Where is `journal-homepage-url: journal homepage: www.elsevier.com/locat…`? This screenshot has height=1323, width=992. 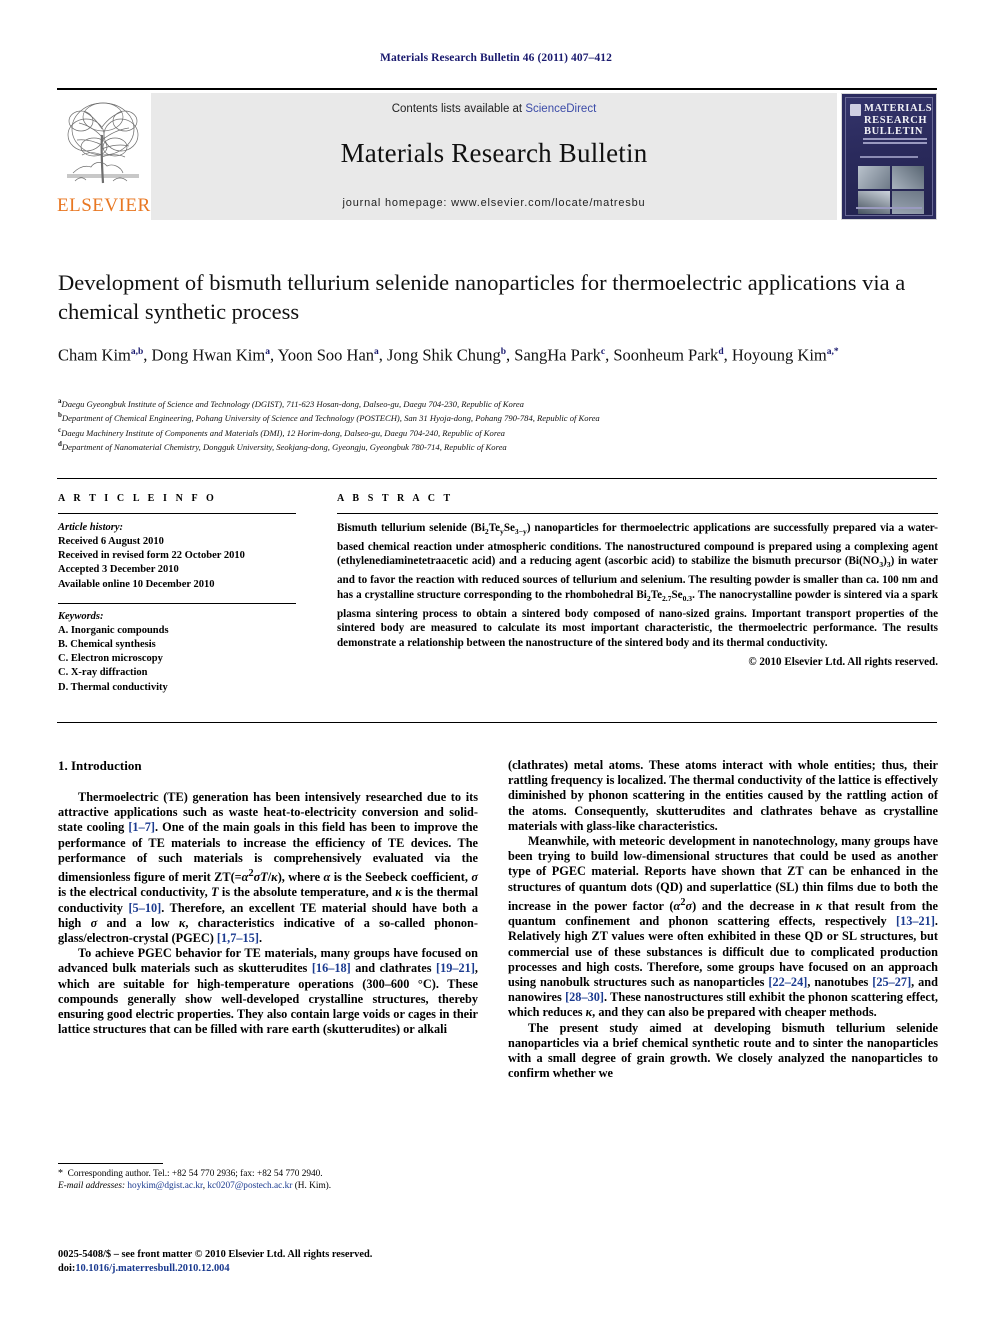 journal-homepage-url: journal homepage: www.elsevier.com/locat… is located at coordinates (494, 203).